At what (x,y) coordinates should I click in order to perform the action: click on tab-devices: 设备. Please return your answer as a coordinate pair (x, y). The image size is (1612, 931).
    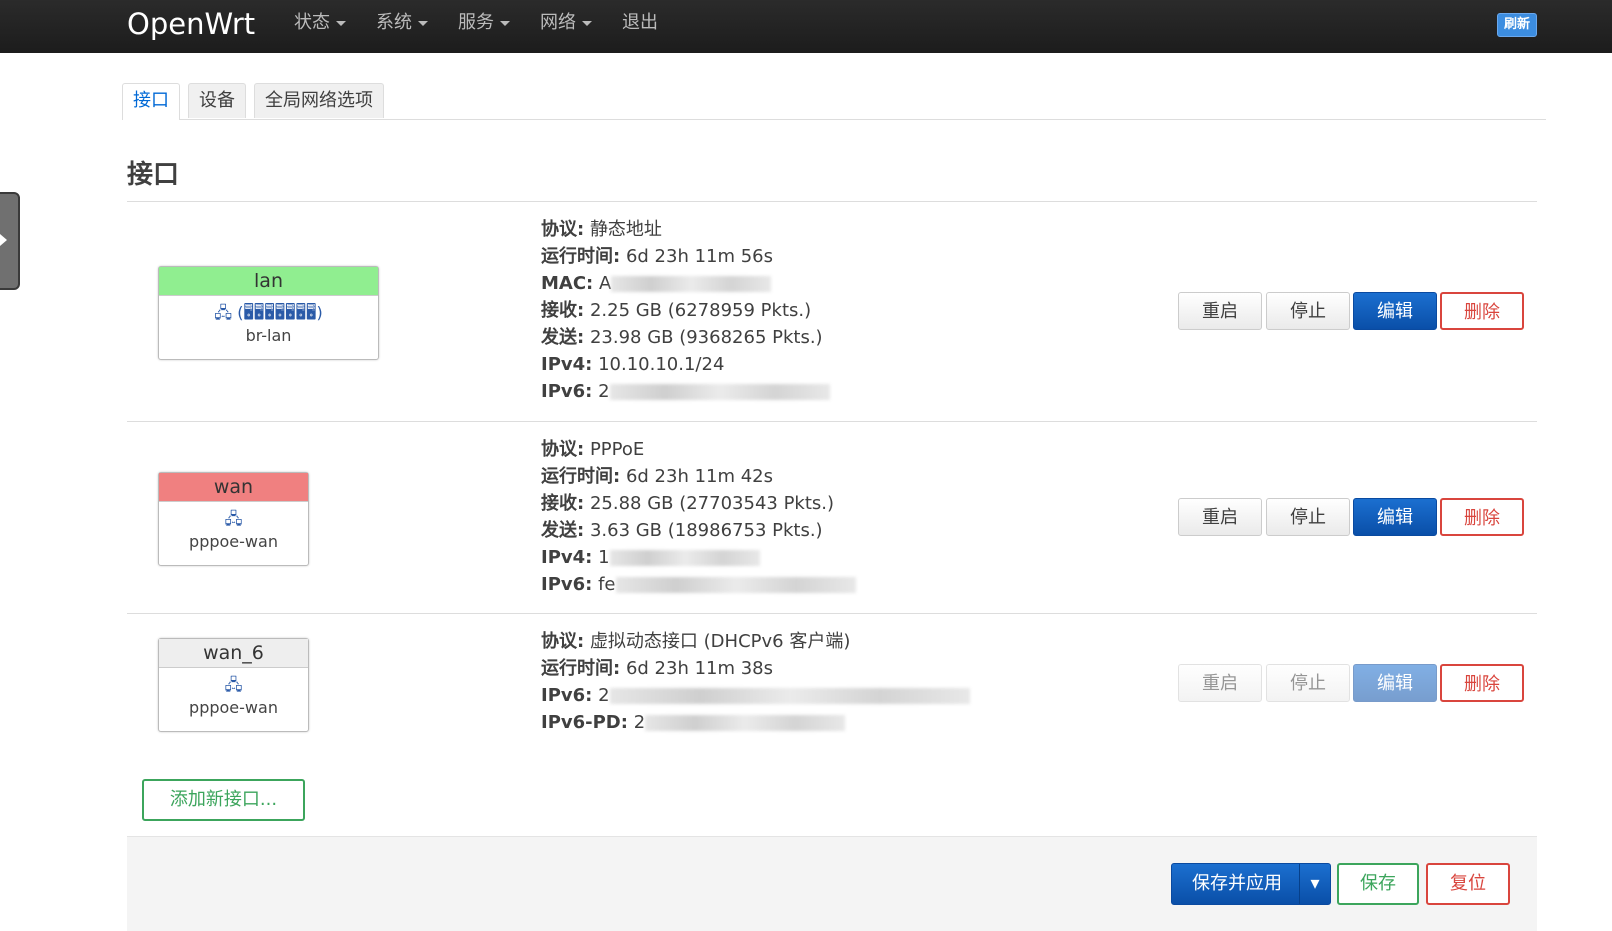
    Looking at the image, I should click on (217, 100).